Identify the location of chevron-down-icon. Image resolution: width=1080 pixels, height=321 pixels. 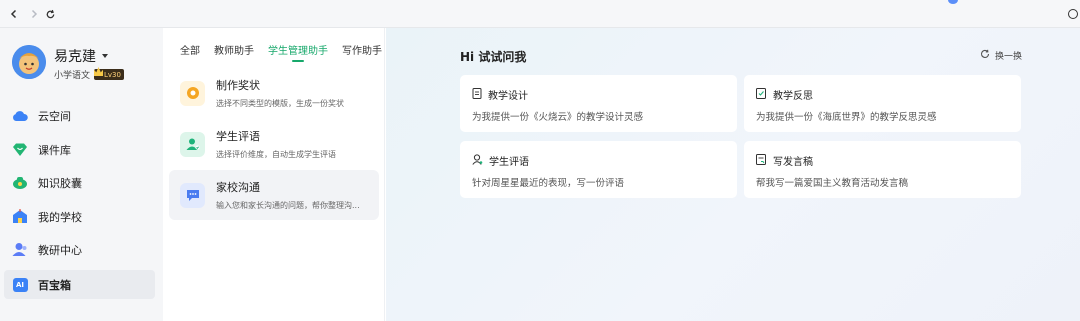
(105, 56).